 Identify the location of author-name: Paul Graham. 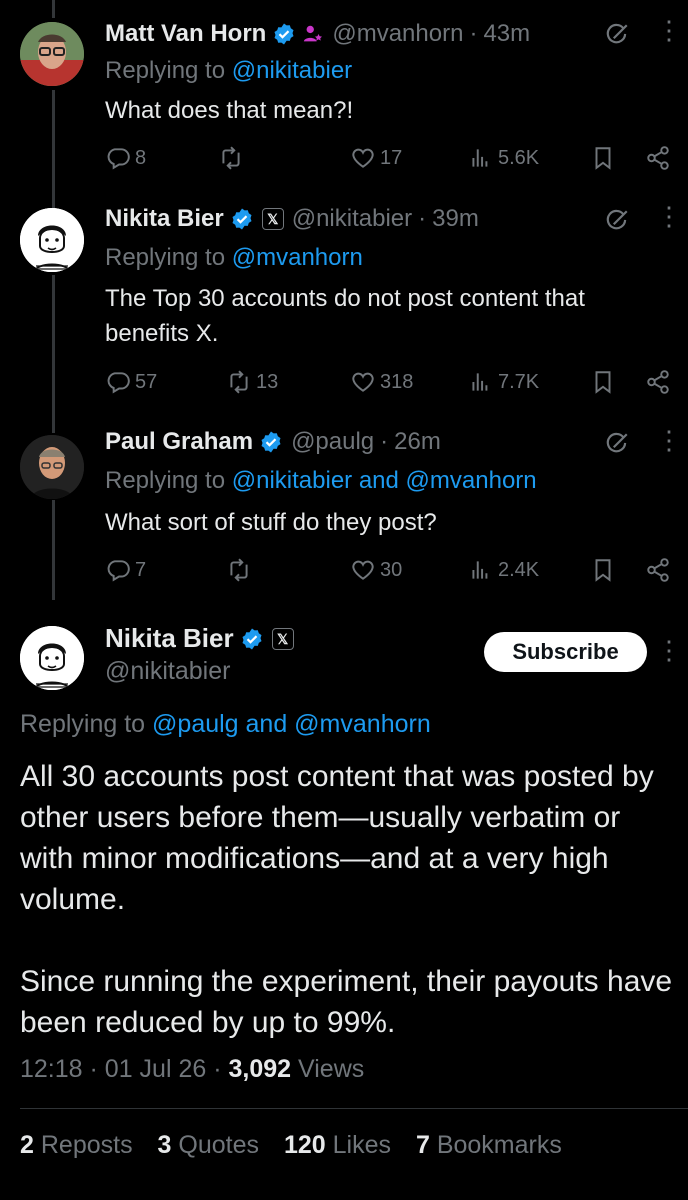
(179, 442).